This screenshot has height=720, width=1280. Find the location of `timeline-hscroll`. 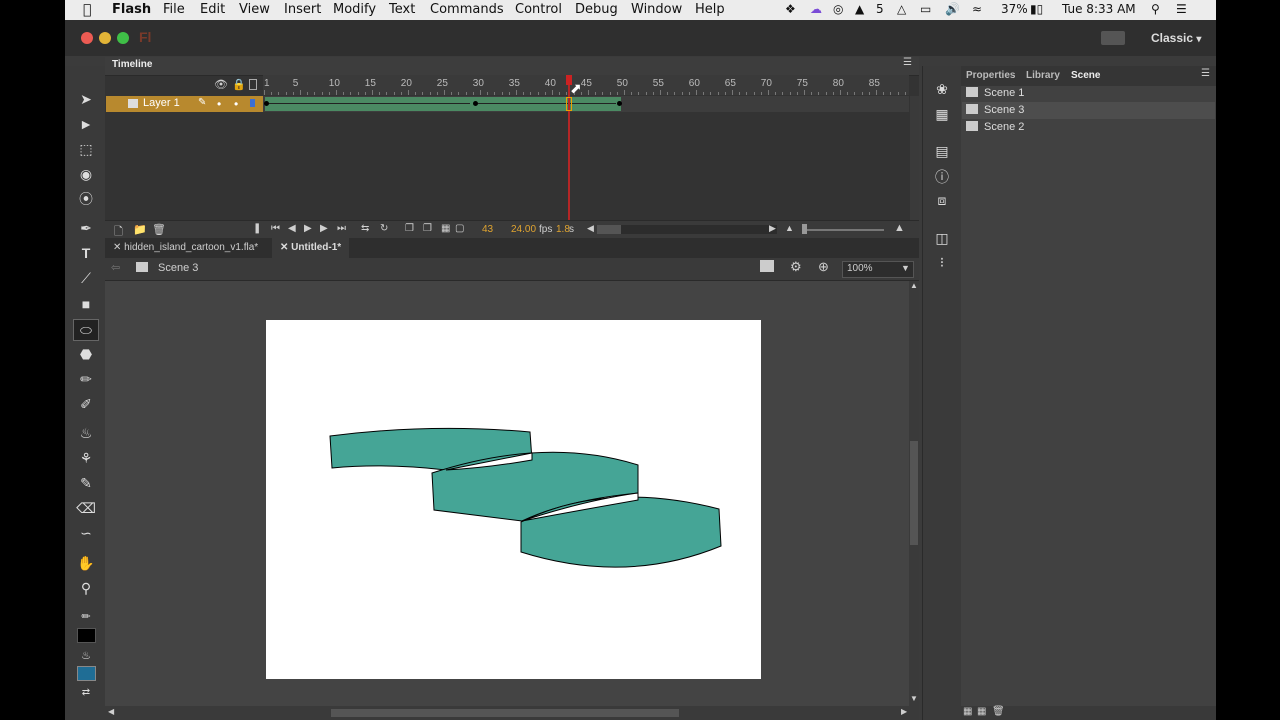

timeline-hscroll is located at coordinates (687, 229).